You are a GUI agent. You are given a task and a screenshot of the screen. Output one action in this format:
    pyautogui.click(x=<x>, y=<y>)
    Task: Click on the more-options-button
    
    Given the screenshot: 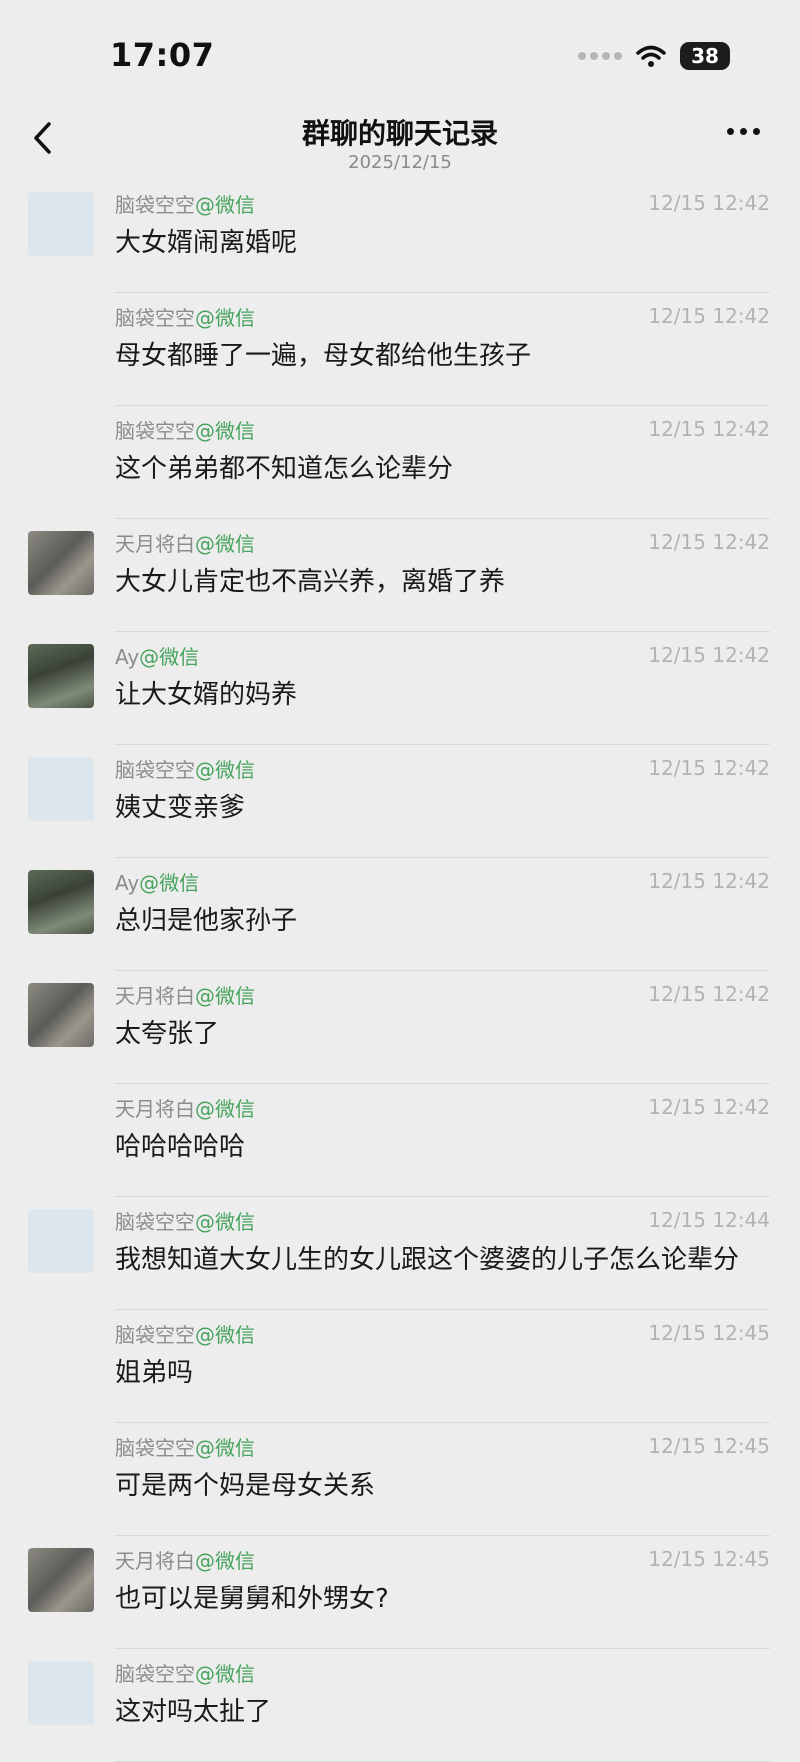 What is the action you would take?
    pyautogui.click(x=743, y=131)
    